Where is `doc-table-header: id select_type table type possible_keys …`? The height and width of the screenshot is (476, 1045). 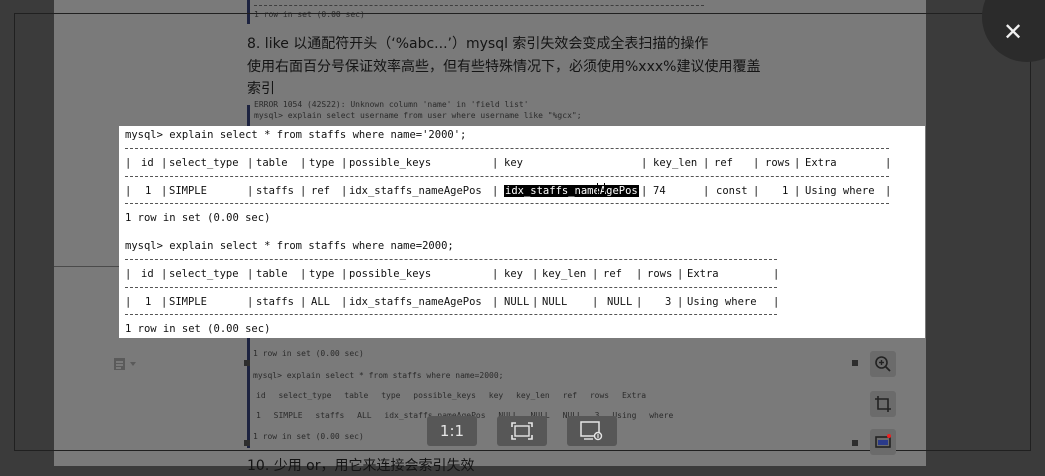 doc-table-header: id select_type table type possible_keys … is located at coordinates (451, 395).